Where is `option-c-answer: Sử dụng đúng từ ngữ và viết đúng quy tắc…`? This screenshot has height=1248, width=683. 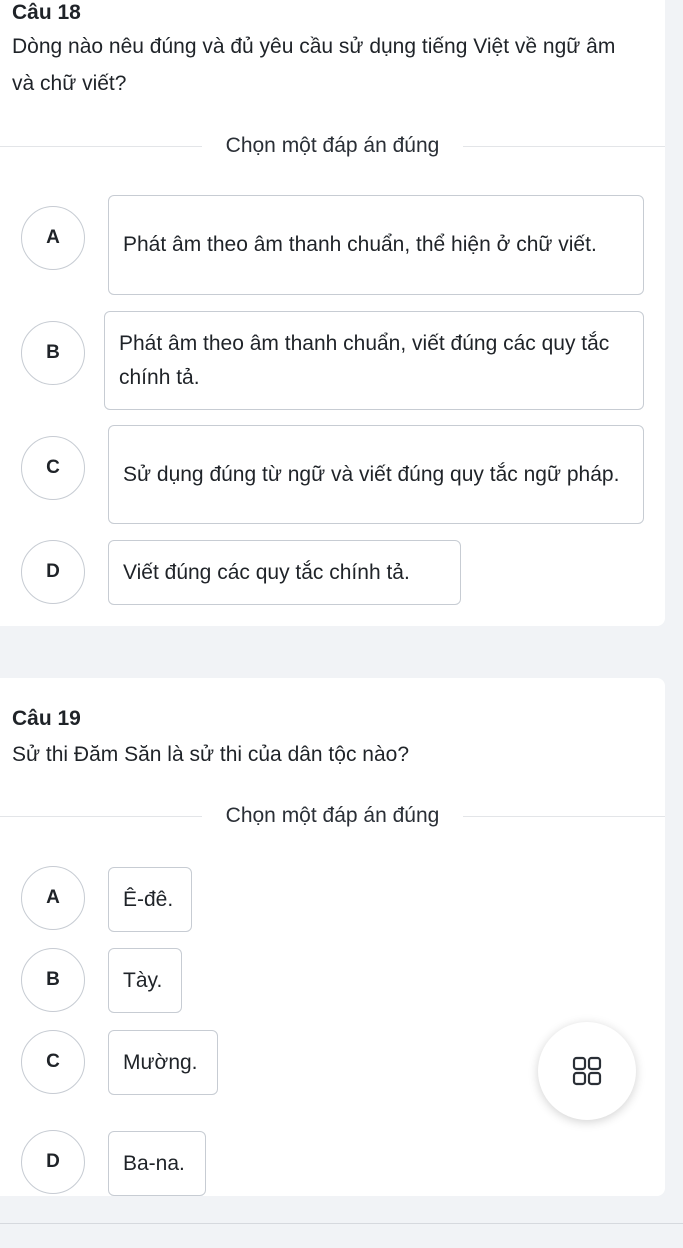 option-c-answer: Sử dụng đúng từ ngữ và viết đúng quy tắc… is located at coordinates (376, 474).